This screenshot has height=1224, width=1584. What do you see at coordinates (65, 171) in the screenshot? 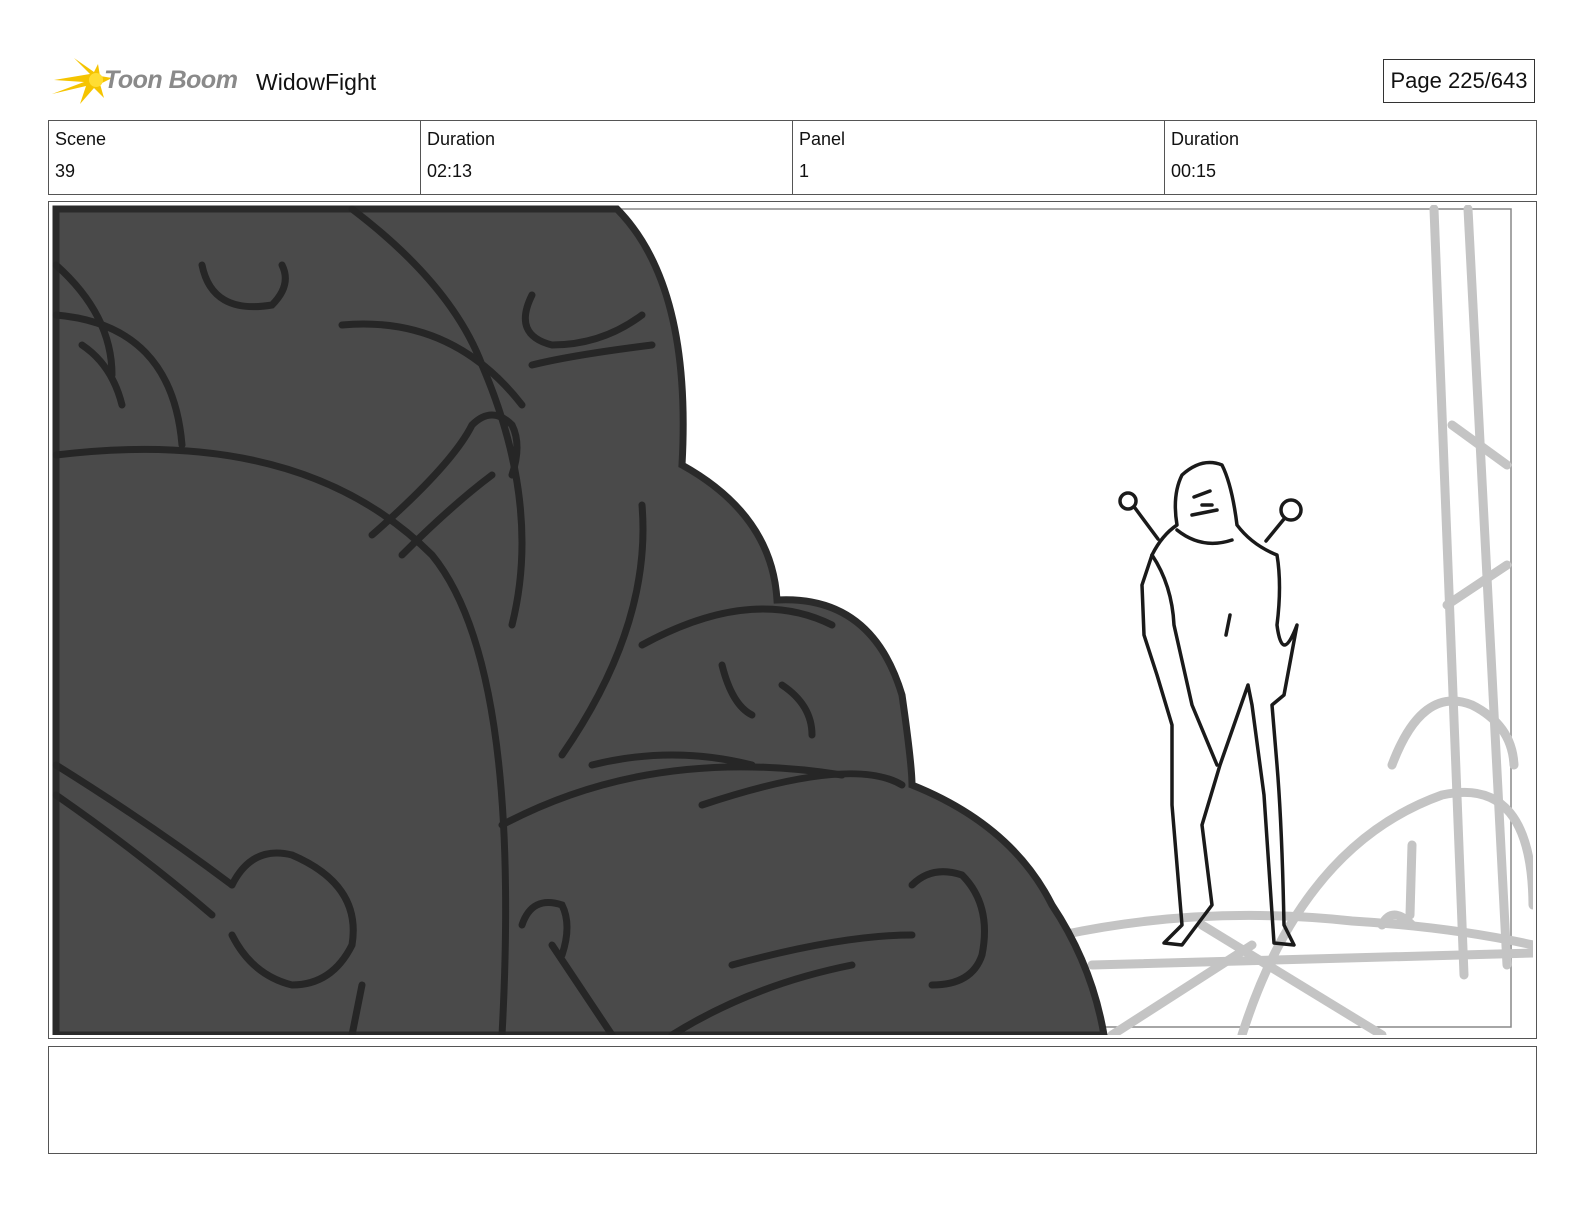
I see `scene-value: 39` at bounding box center [65, 171].